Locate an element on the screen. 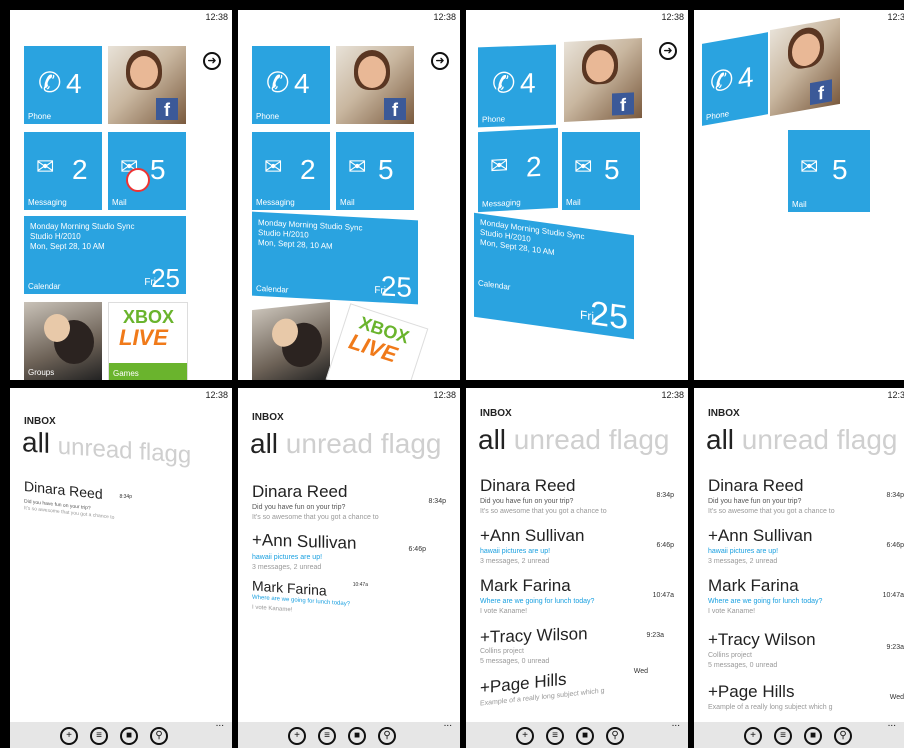  mail-label: Mail is located at coordinates (347, 202).